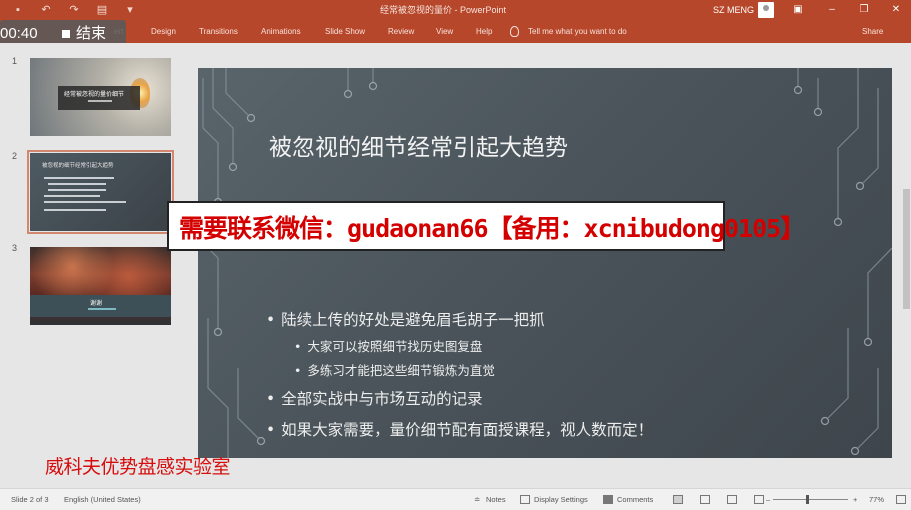  What do you see at coordinates (382, 399) in the screenshot?
I see `bullet-text: 全部实战中与市场互动的记录` at bounding box center [382, 399].